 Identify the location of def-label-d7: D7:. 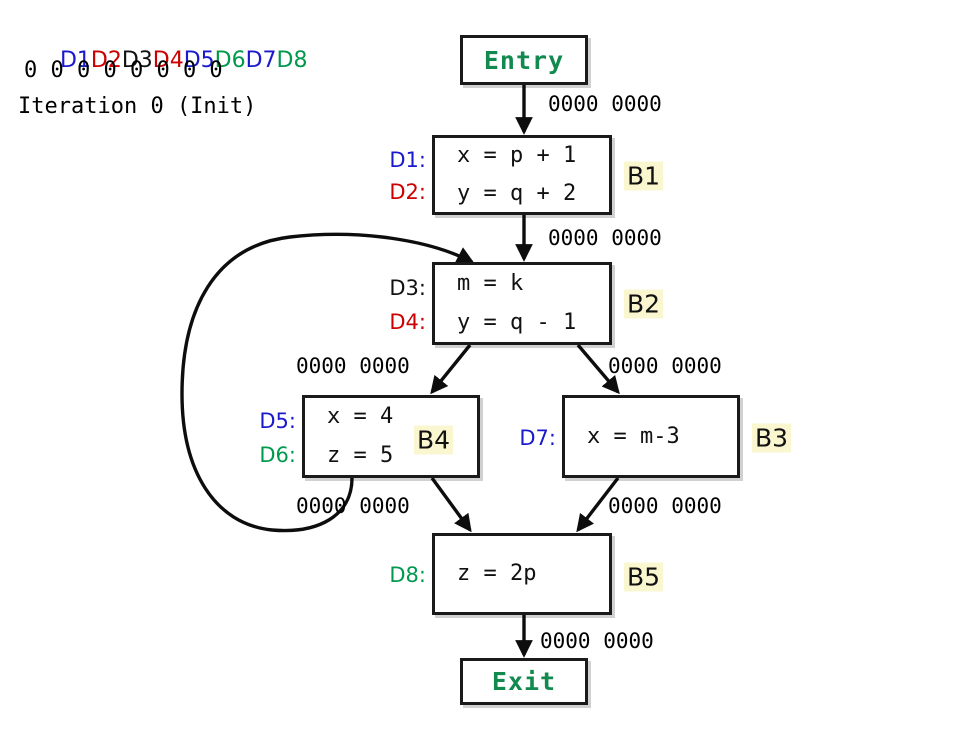
(537, 438).